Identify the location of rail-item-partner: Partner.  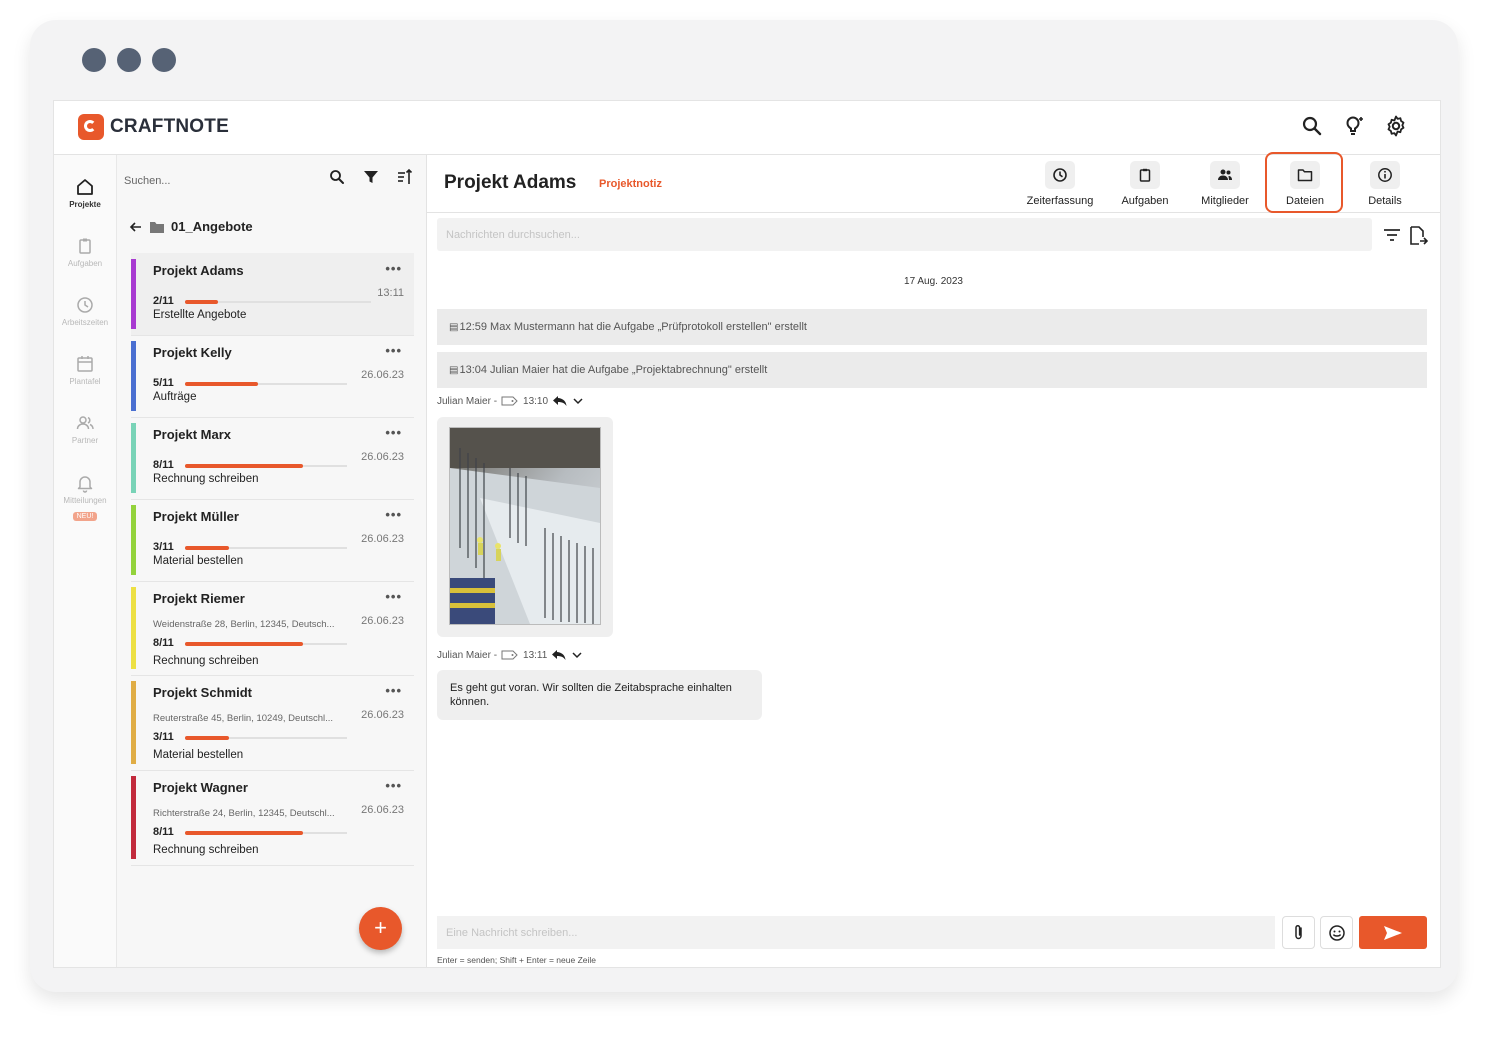
(85, 429).